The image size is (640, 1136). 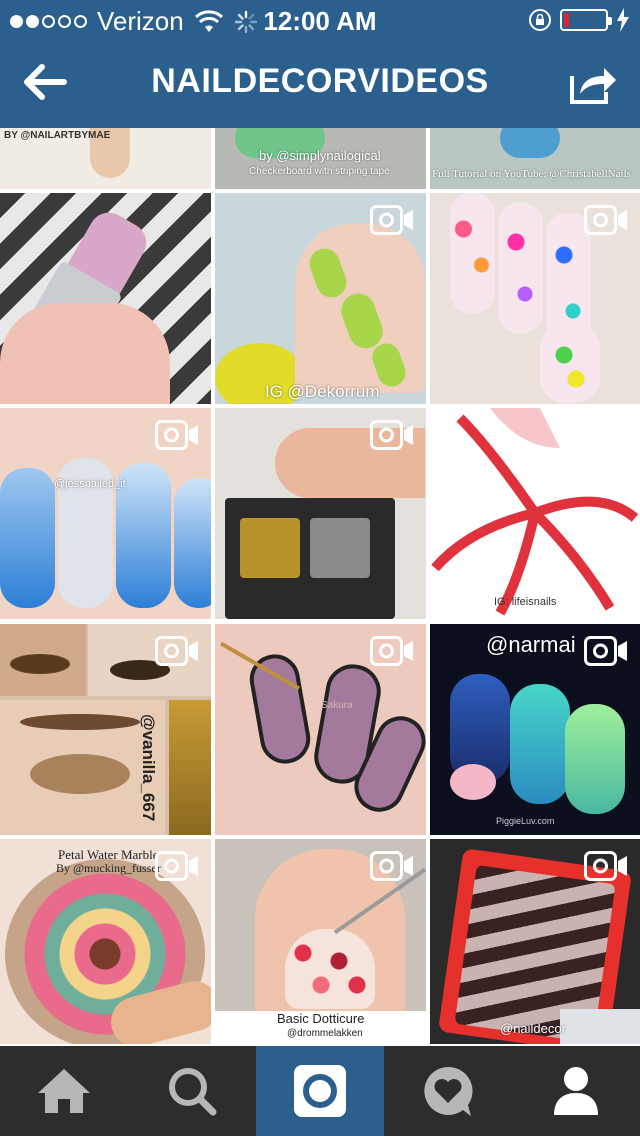 I want to click on tile-caption: @naildecor, so click(x=533, y=1028).